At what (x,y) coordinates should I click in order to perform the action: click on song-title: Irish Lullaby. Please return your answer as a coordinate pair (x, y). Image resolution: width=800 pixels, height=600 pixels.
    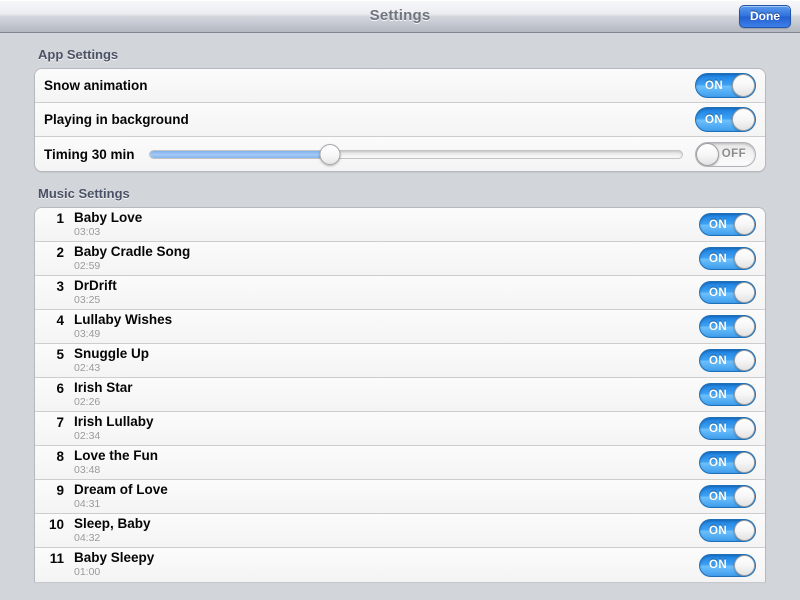
    Looking at the image, I should click on (114, 421).